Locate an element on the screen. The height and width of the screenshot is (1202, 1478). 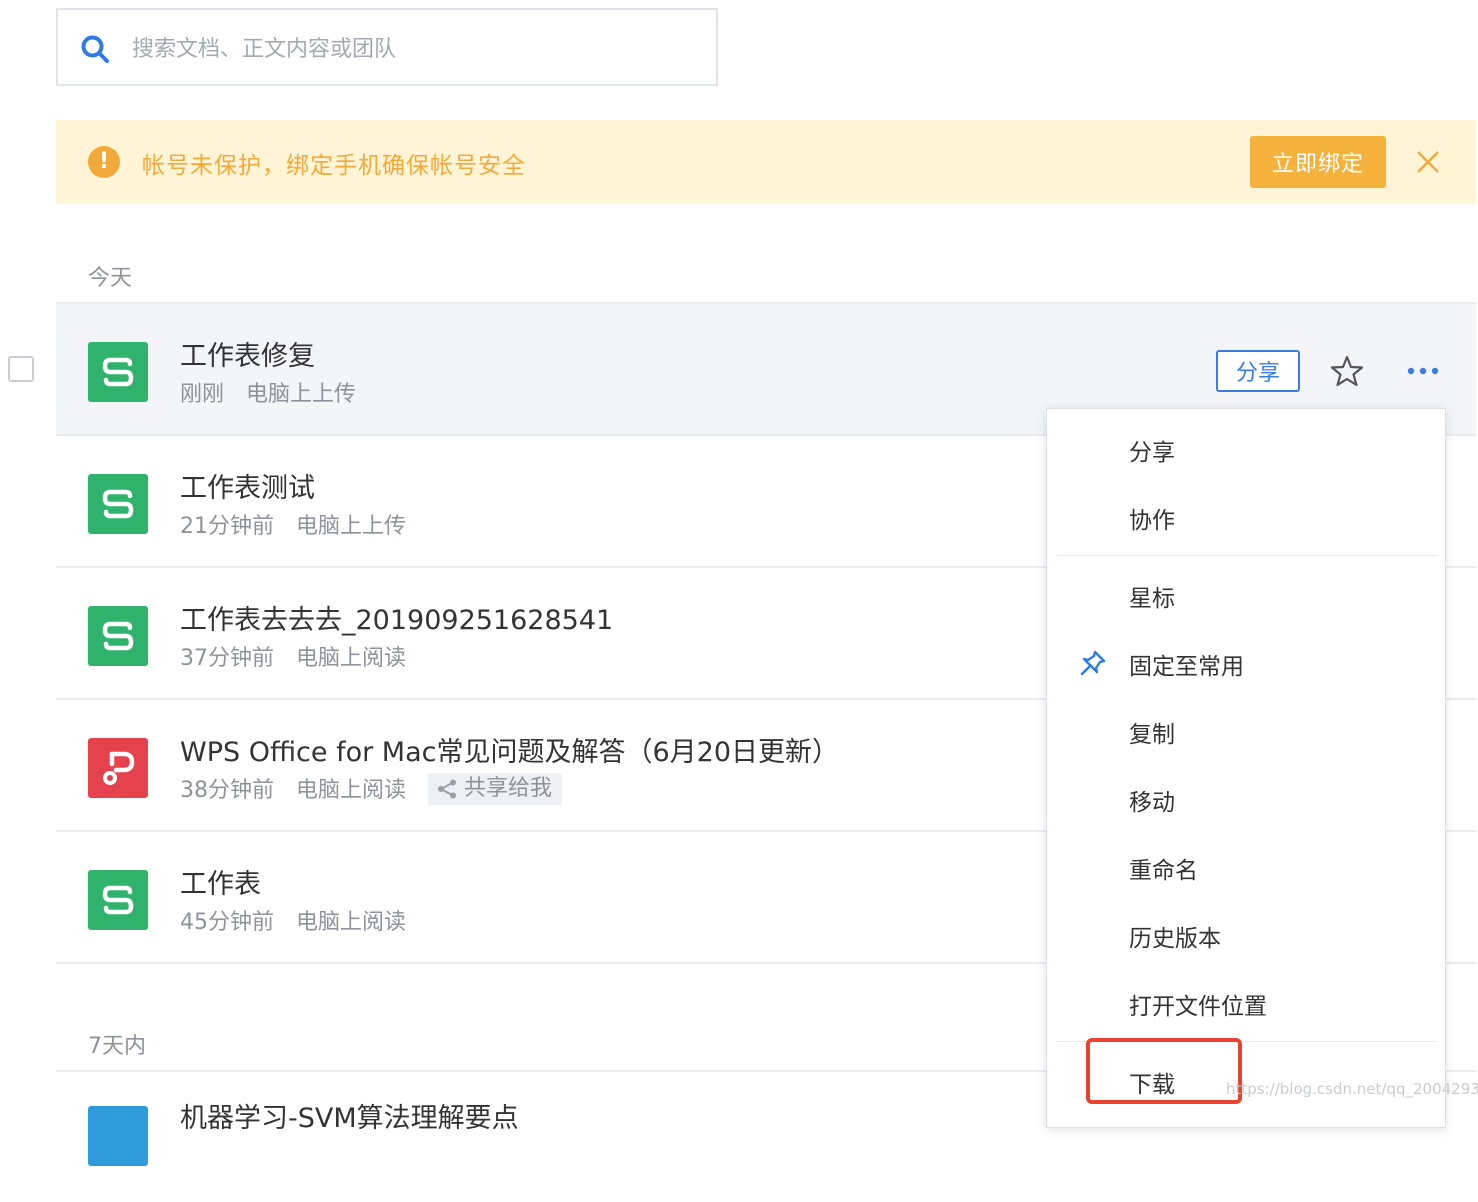
row-checkbox is located at coordinates (21, 369).